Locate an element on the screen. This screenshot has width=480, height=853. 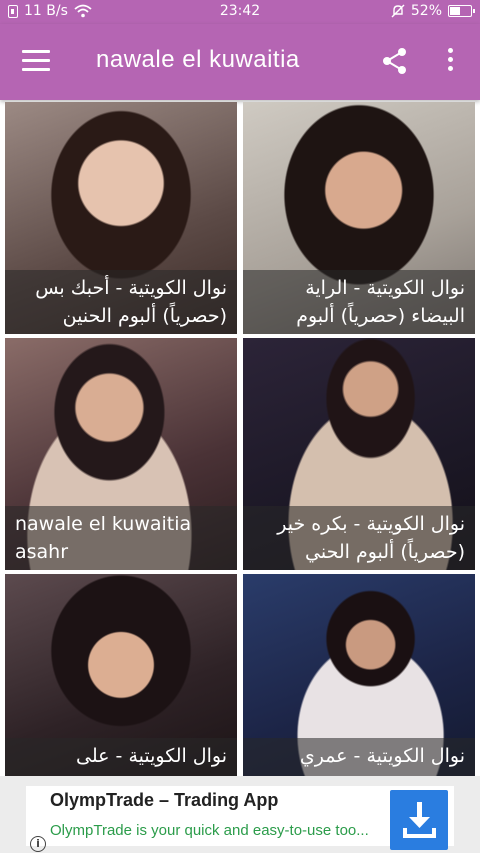
mute-bell-icon is located at coordinates (398, 11).